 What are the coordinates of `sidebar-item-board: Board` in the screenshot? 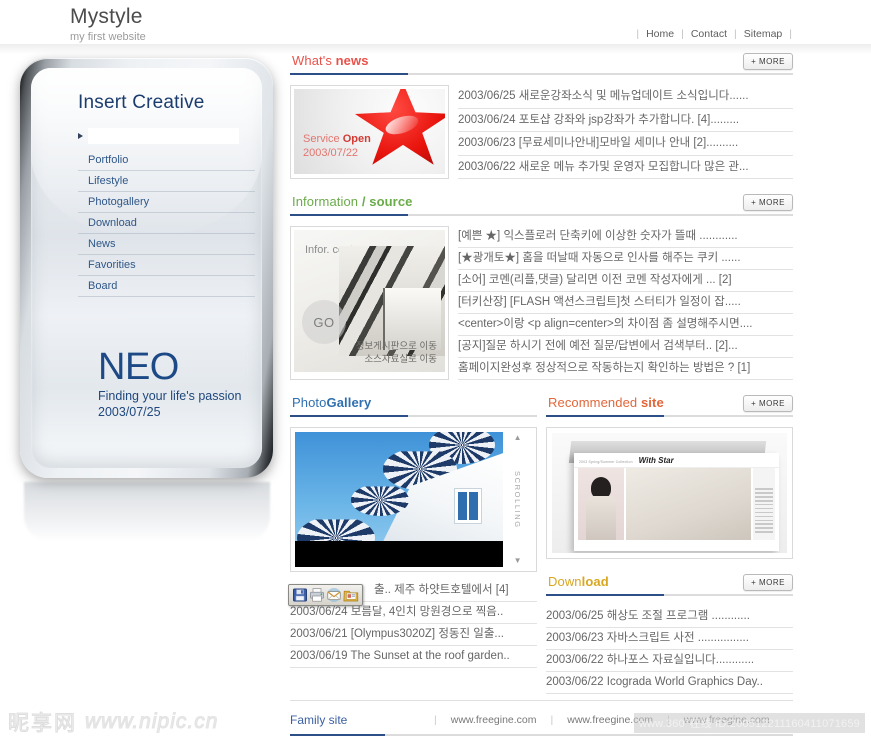 It's located at (166, 286).